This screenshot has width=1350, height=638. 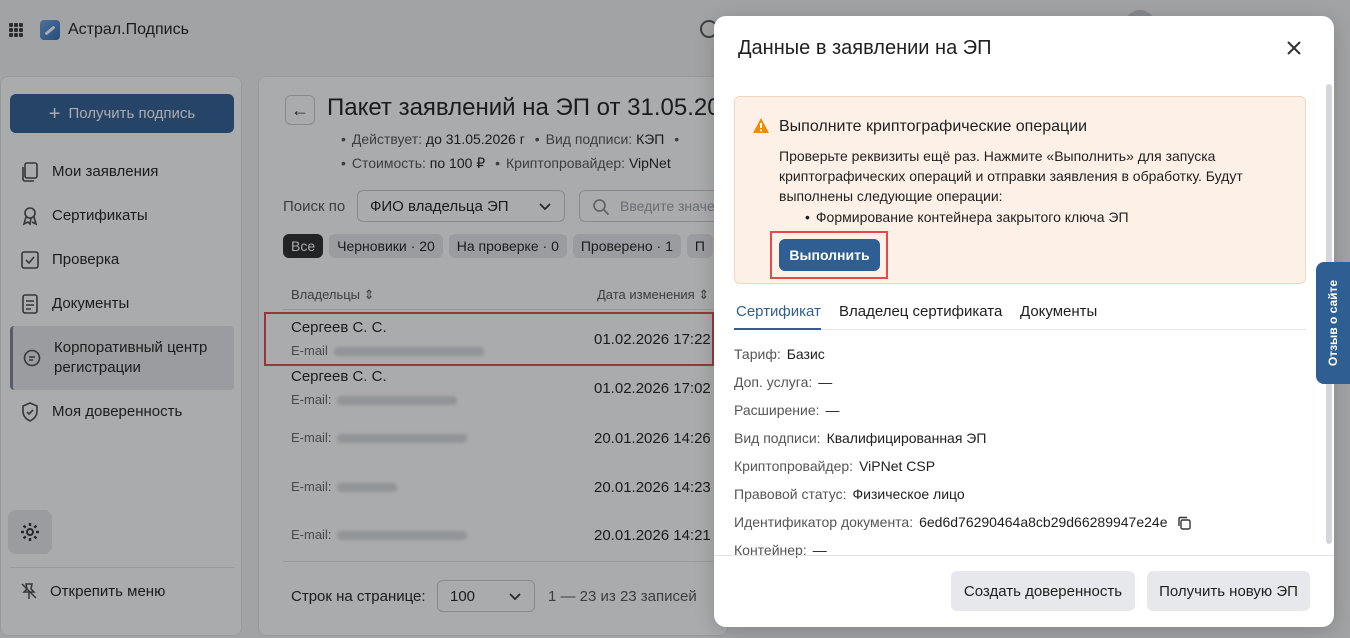 I want to click on field-legal-status: Правовой статус: Физическое лицо, so click(x=849, y=494).